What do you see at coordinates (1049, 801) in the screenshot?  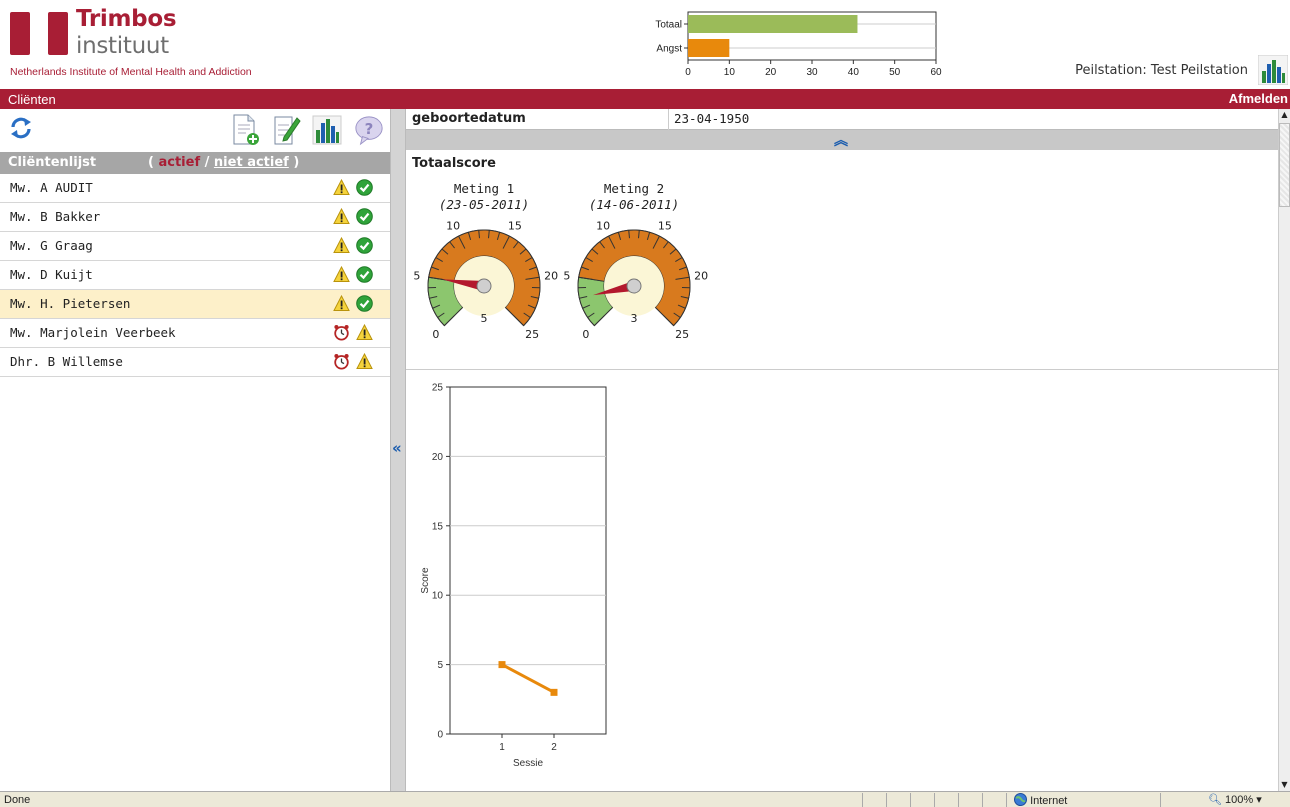 I see `security-zone-label: Internet` at bounding box center [1049, 801].